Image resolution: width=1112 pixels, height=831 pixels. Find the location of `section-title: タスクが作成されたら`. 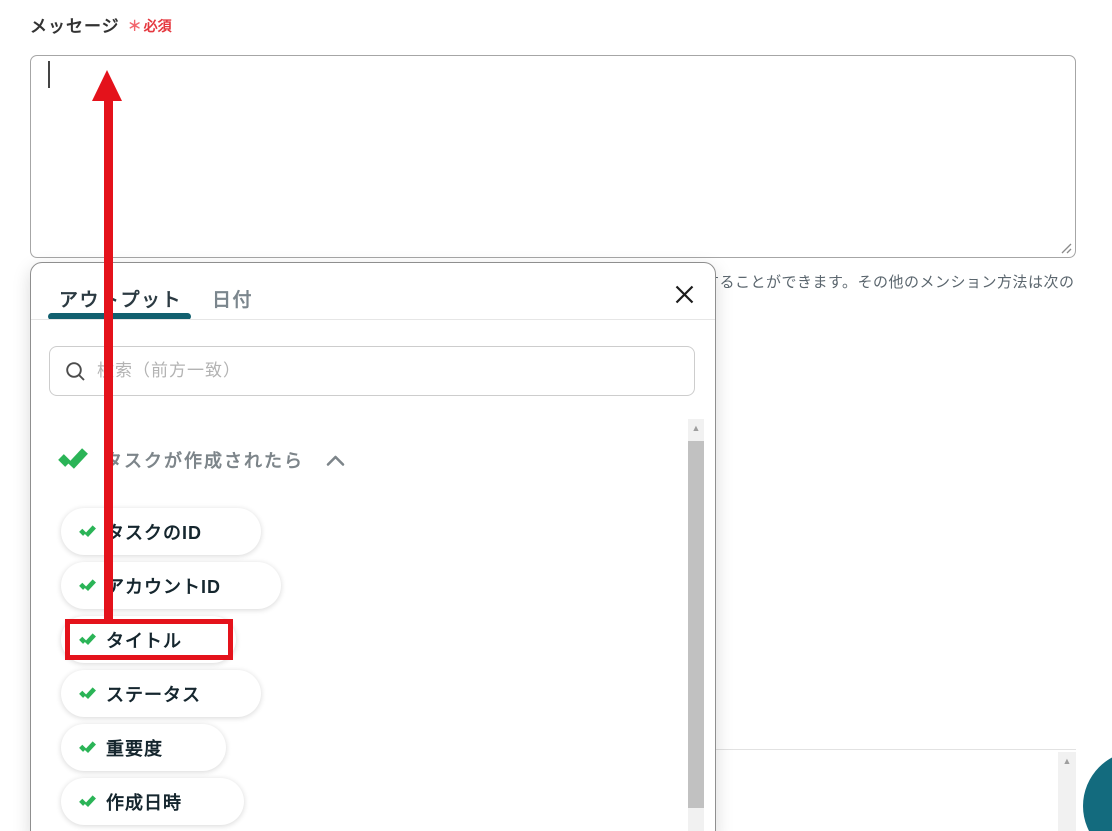

section-title: タスクが作成されたら is located at coordinates (204, 461).